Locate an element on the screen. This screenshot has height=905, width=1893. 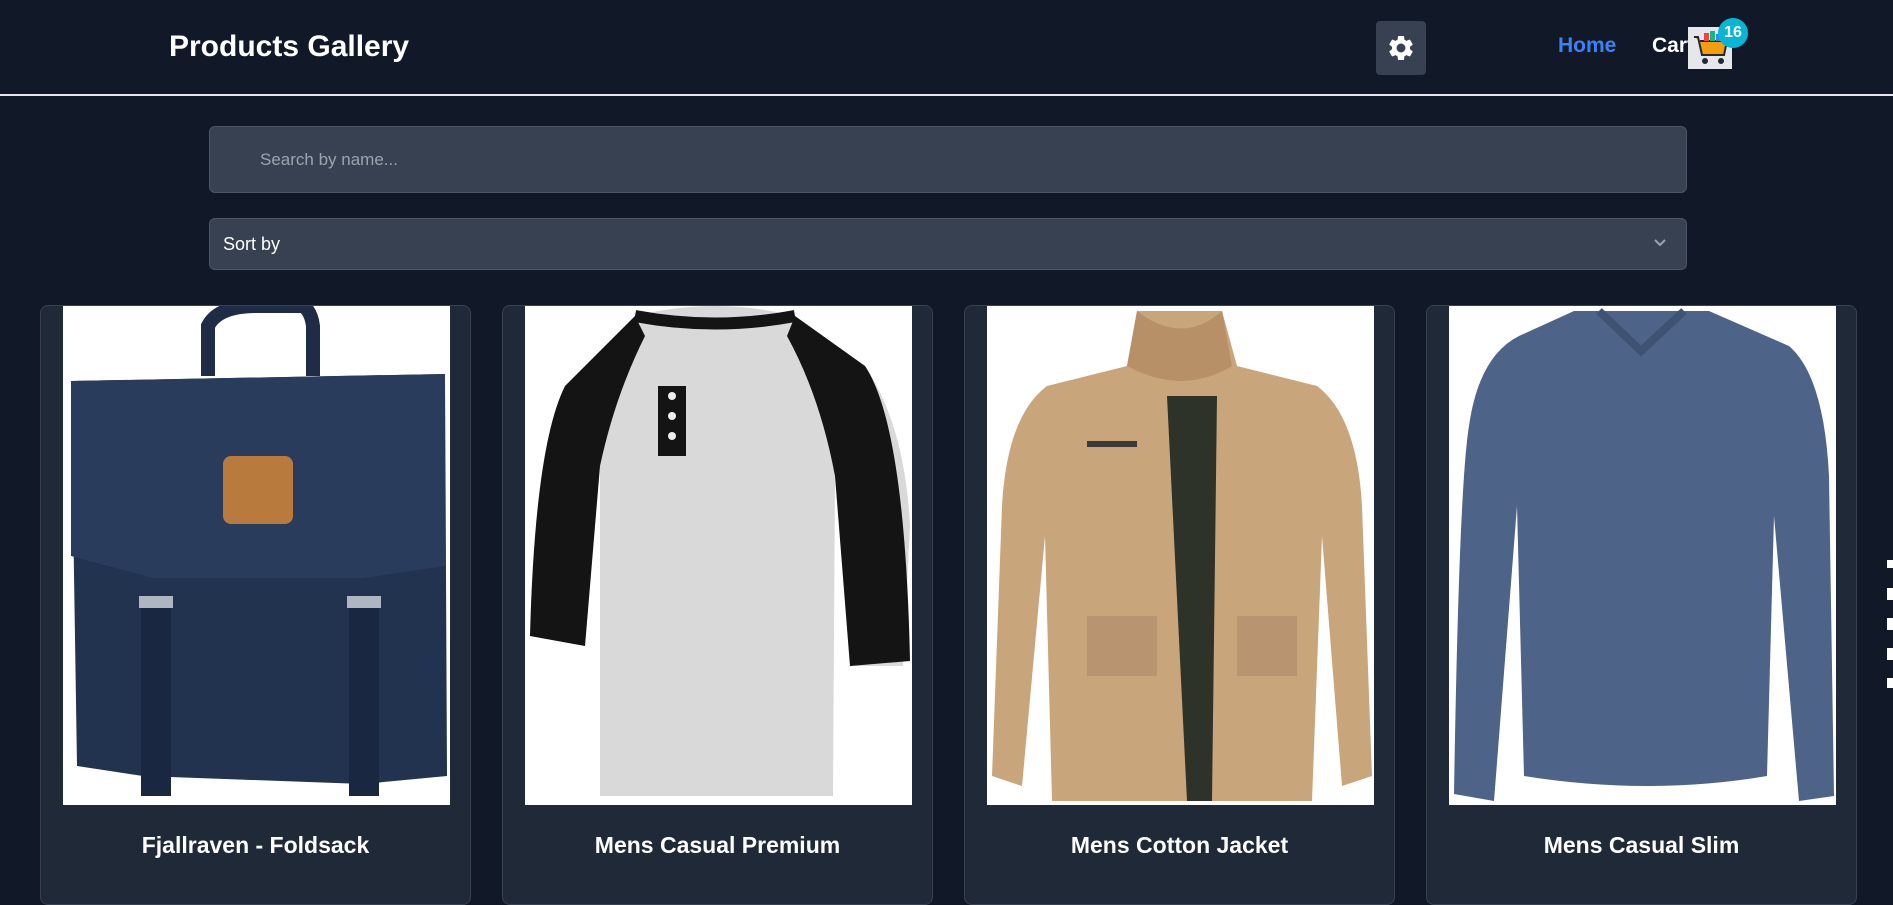
chevron-down-icon is located at coordinates (1660, 243).